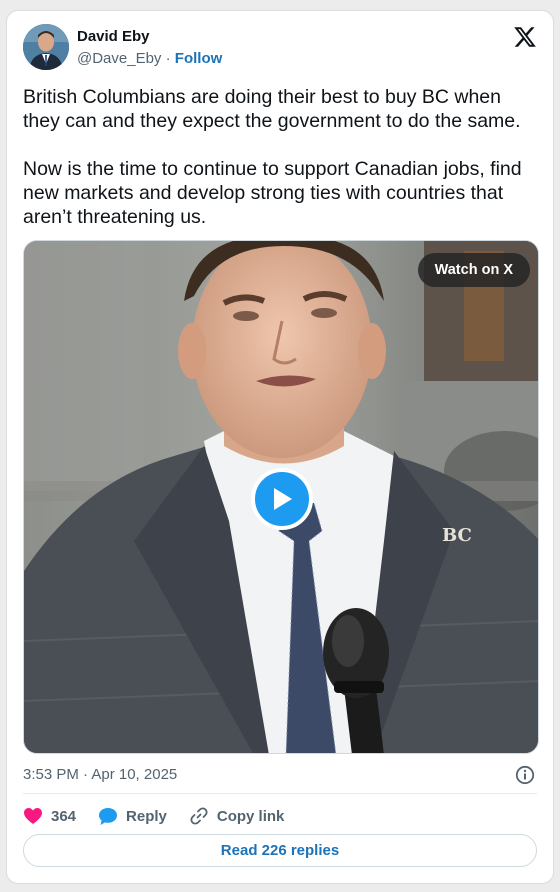  I want to click on author-name: David Eby, so click(113, 36).